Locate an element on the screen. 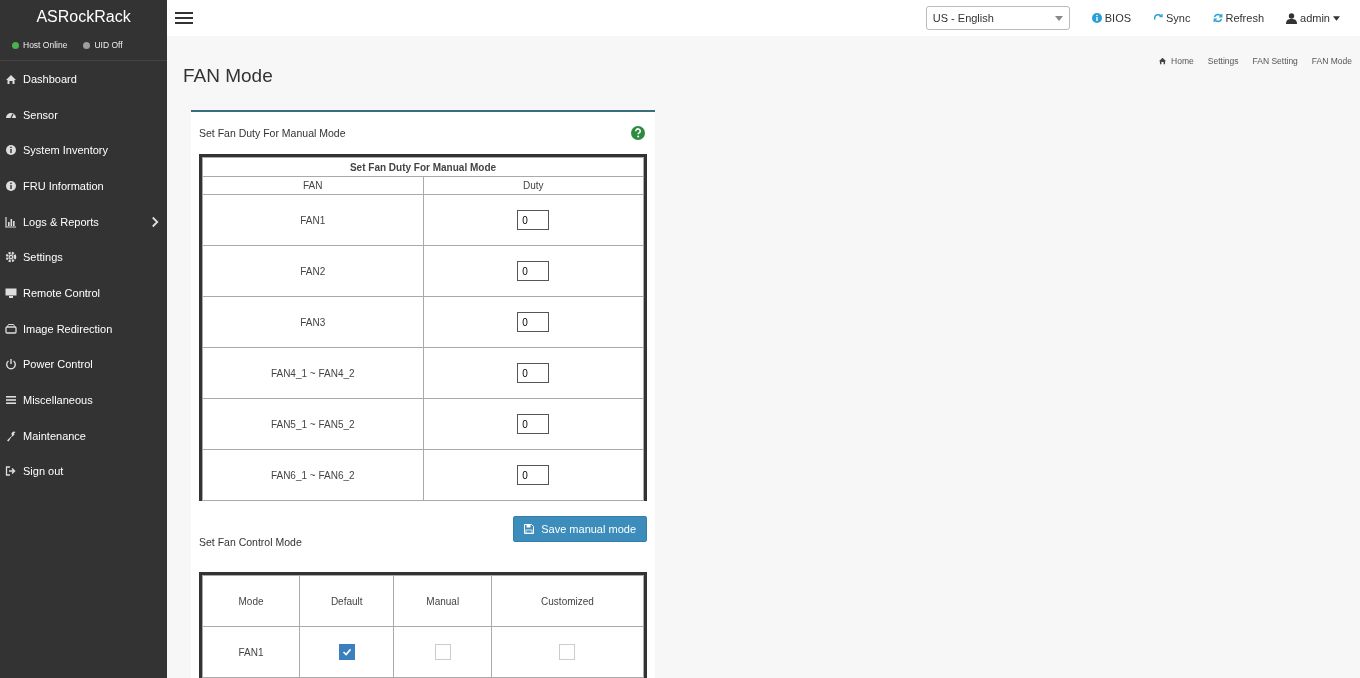 The image size is (1360, 678). list-icon is located at coordinates (11, 400).